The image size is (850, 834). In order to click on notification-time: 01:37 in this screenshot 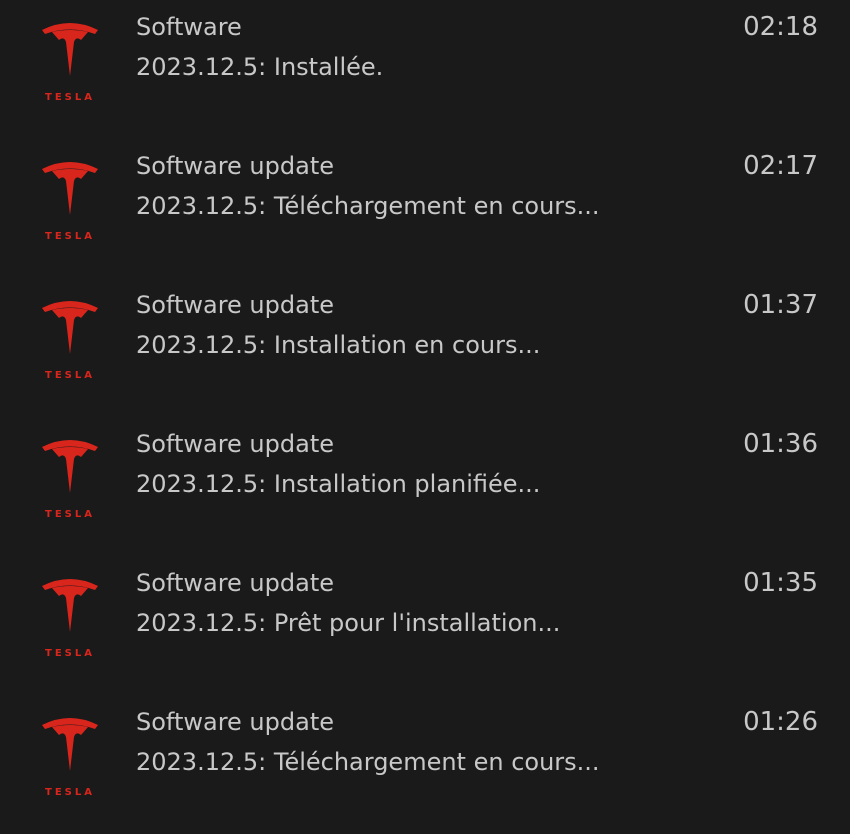, I will do `click(780, 305)`.